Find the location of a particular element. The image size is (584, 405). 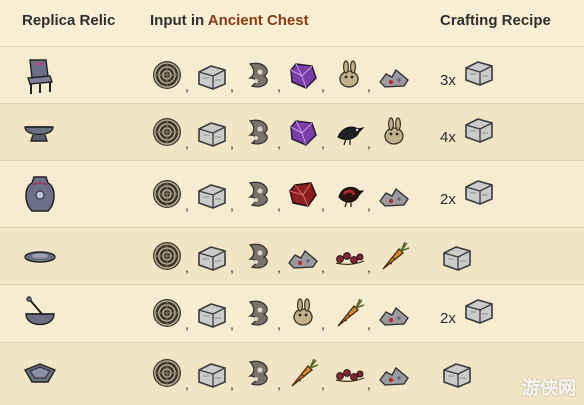

header-input: Input in Ancient Chest is located at coordinates (229, 20).